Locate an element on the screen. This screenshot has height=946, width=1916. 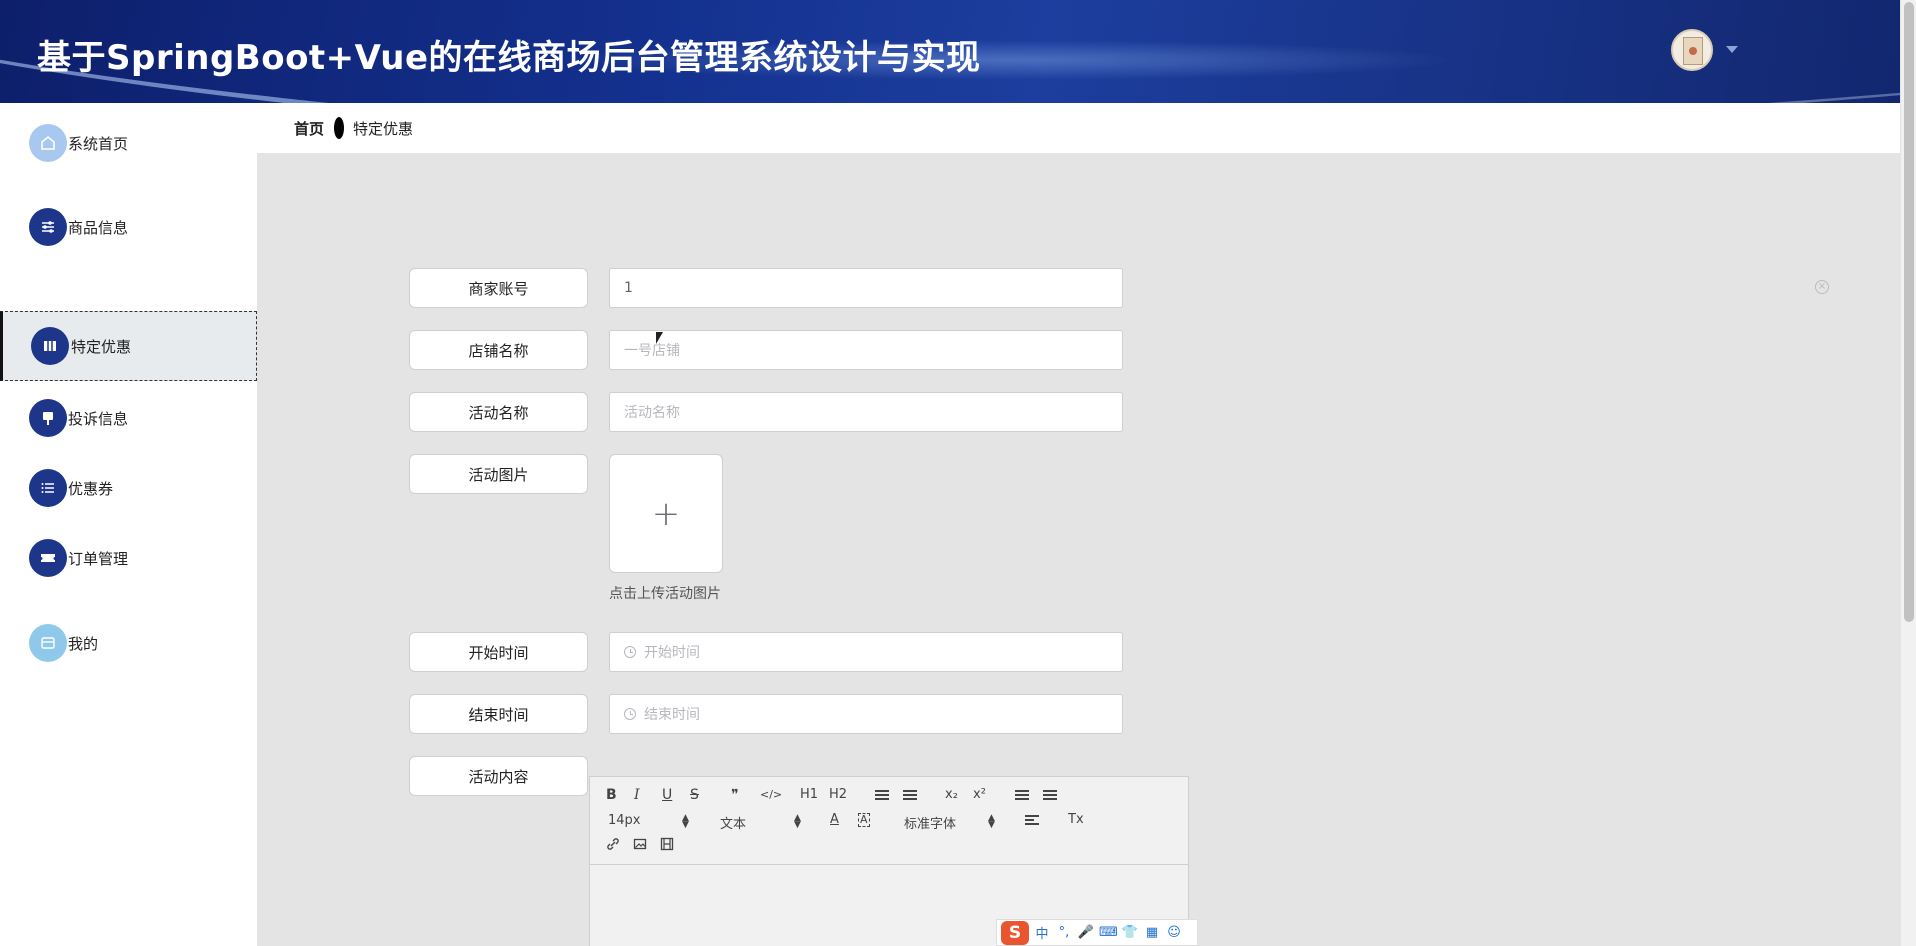
end-time-label: 结束时间 is located at coordinates (498, 714).